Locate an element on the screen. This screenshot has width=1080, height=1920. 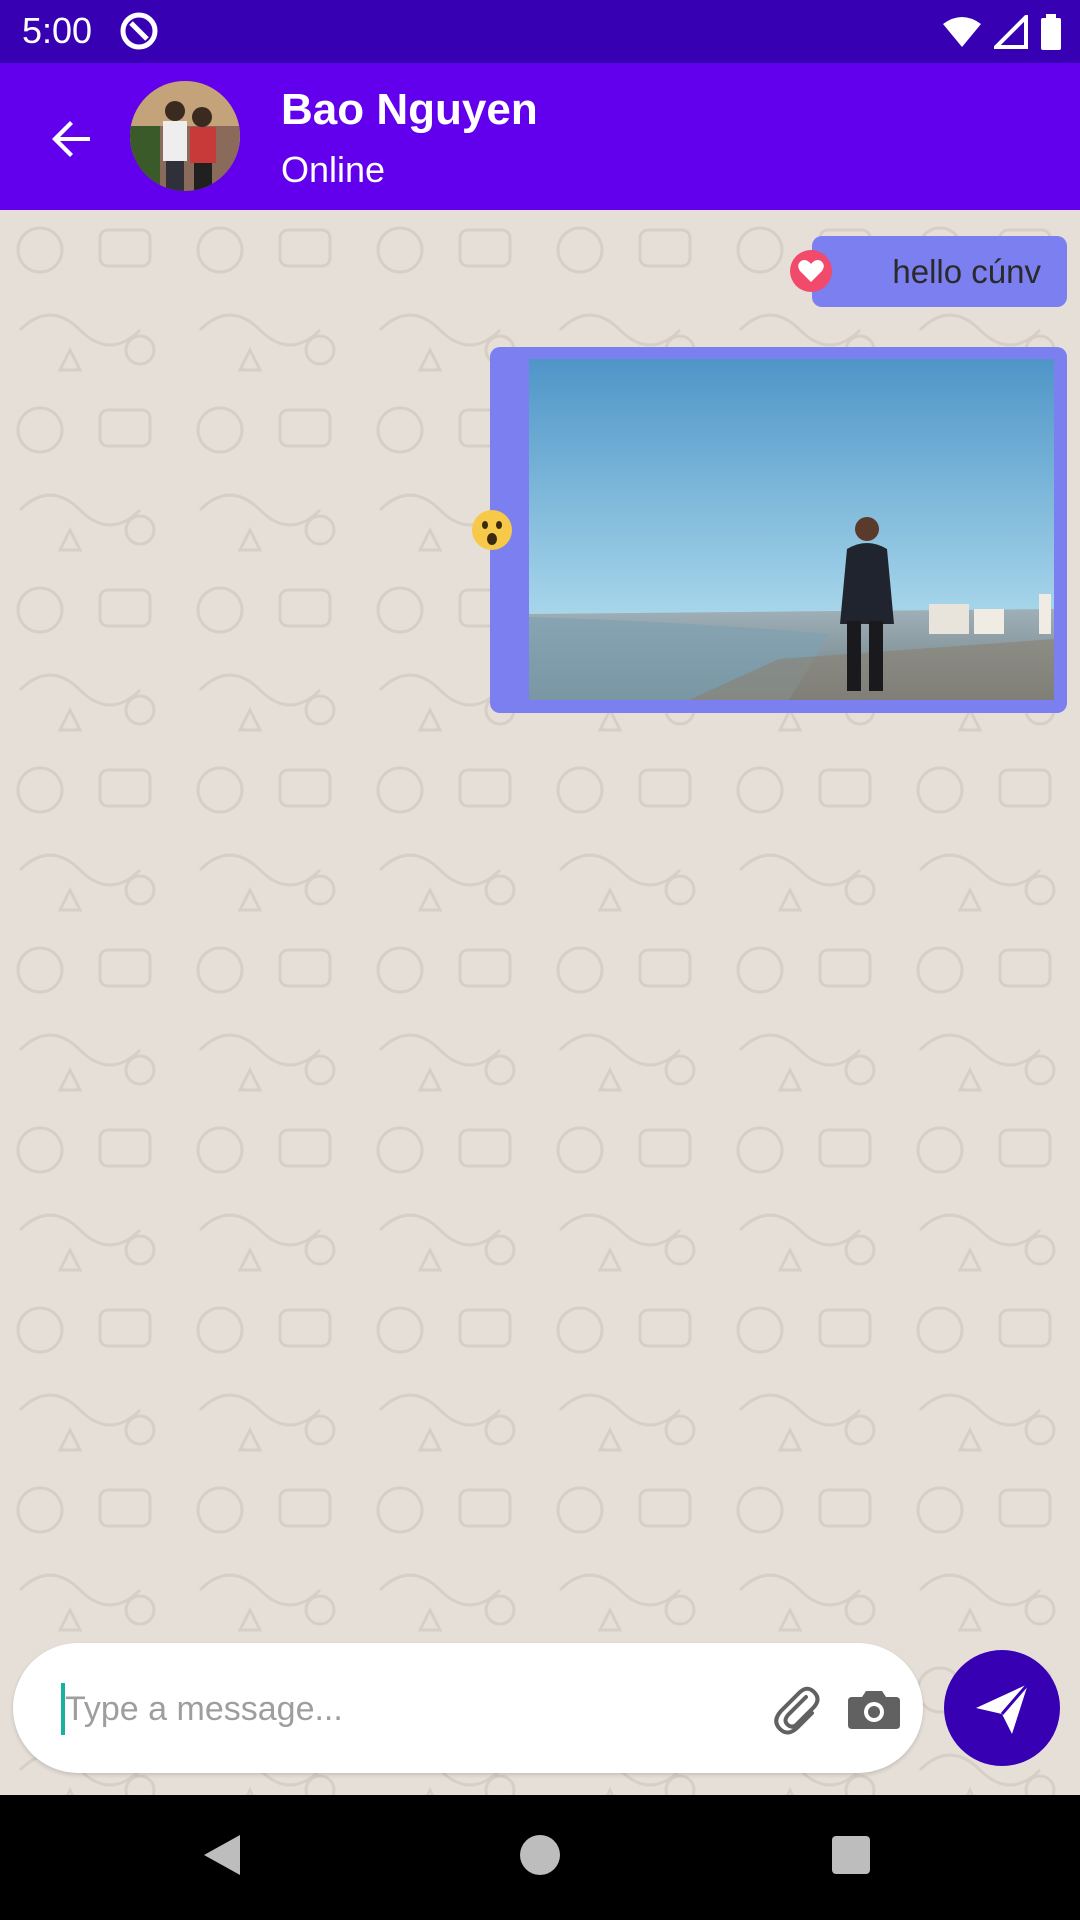
app-notification-icon is located at coordinates (139, 31).